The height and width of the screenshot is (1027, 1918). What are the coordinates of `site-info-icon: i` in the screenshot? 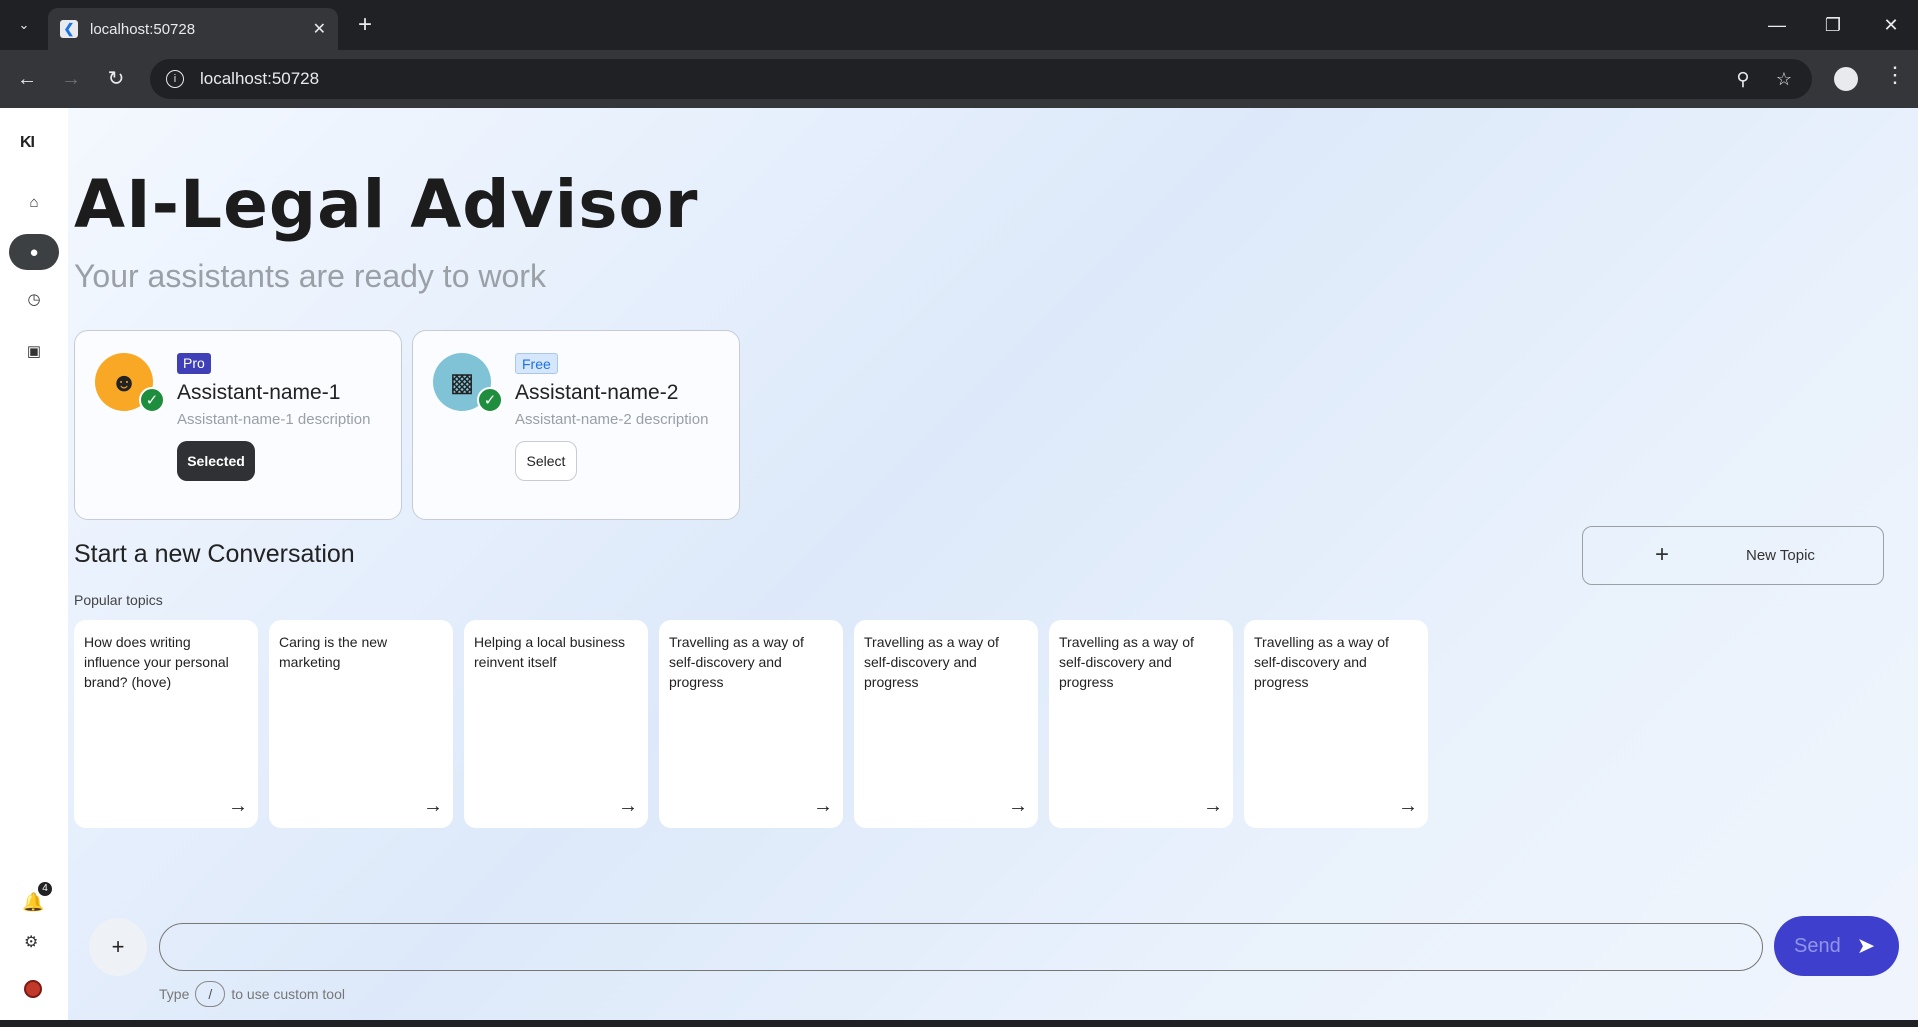 It's located at (175, 79).